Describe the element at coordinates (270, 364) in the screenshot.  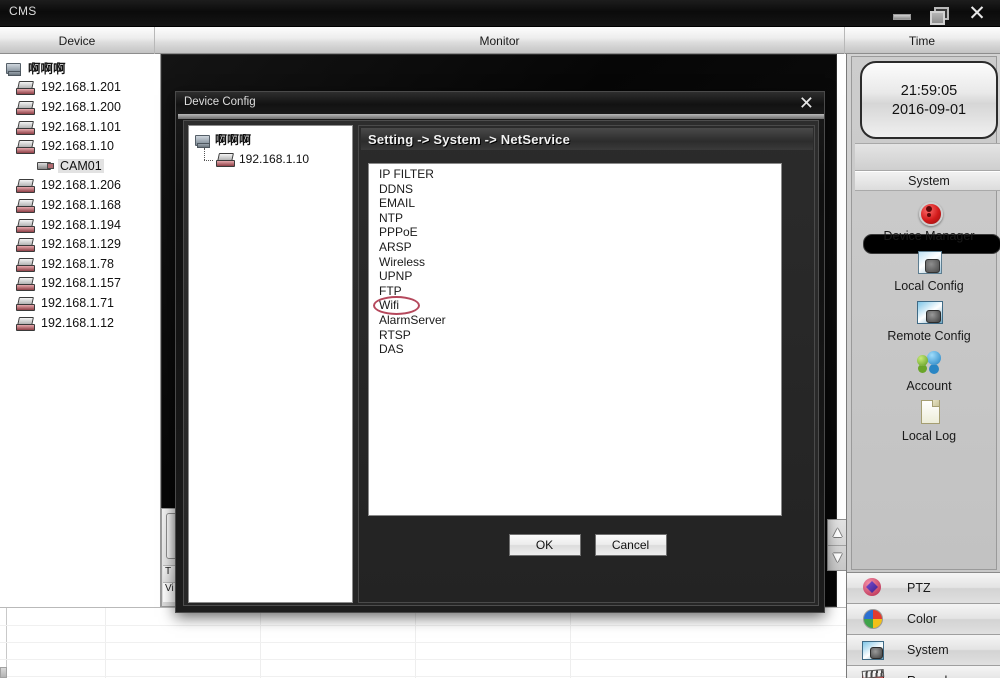
I see `dialog-device-tree: 啊啊啊 192.168.1.10` at that location.